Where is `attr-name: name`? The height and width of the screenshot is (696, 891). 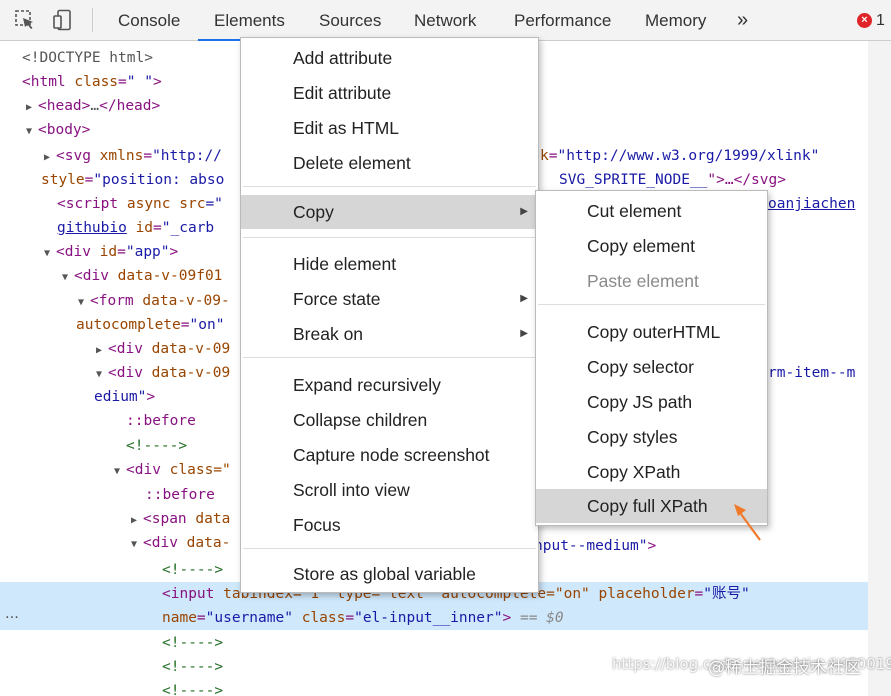 attr-name: name is located at coordinates (179, 618).